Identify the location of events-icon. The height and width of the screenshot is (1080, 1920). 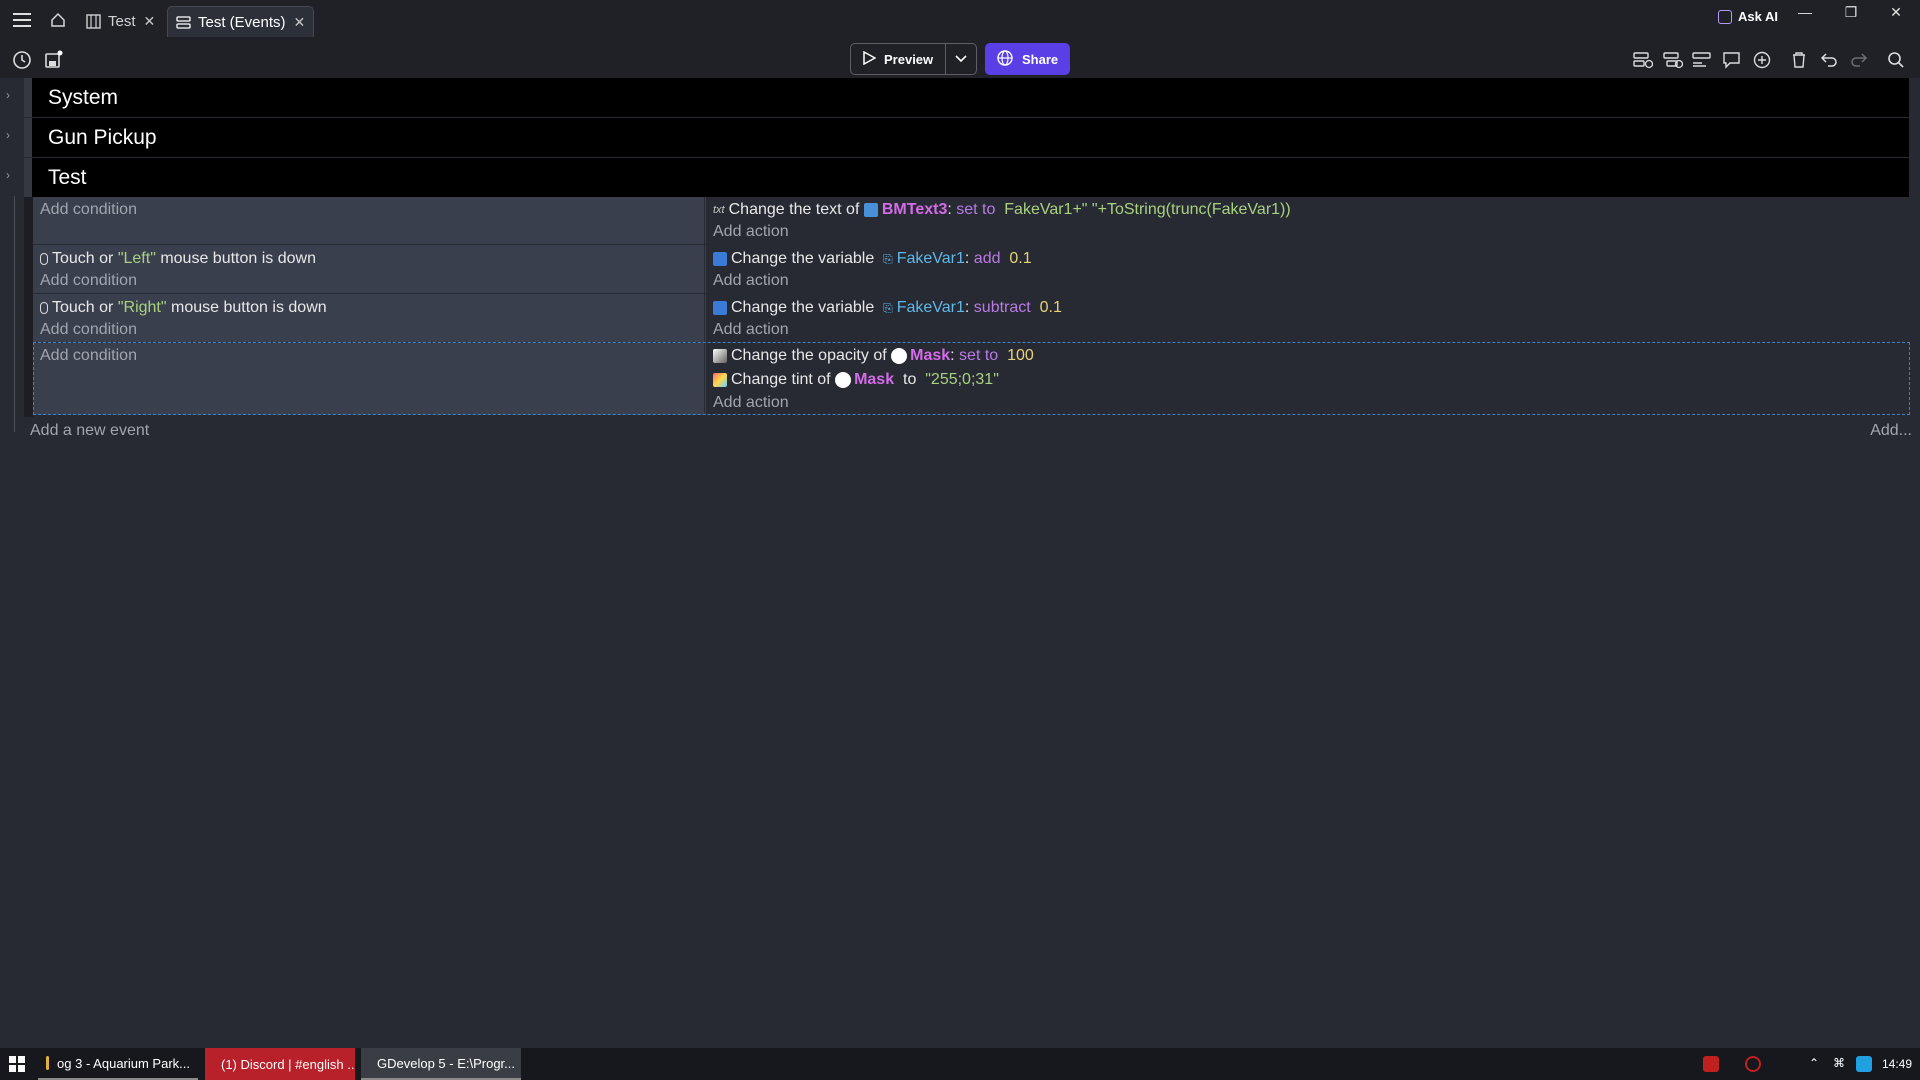
(184, 22).